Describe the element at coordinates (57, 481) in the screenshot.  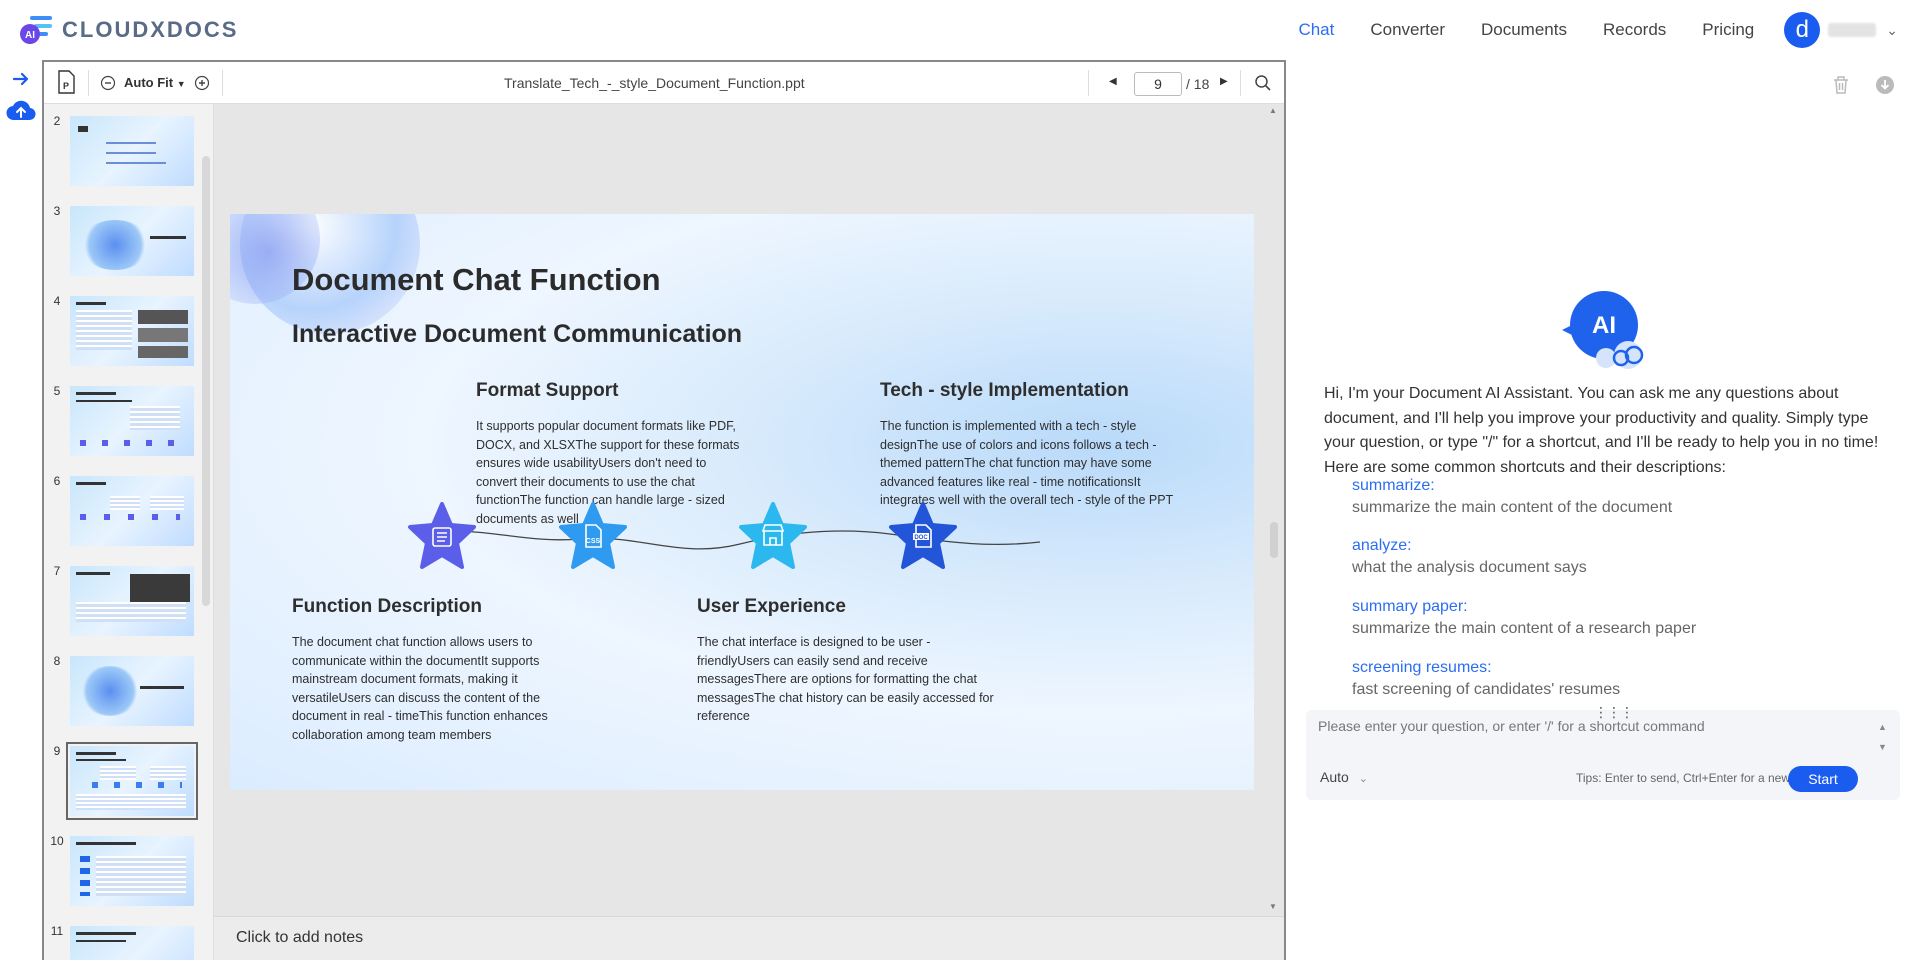
I see `thumbnail-number: 6` at that location.